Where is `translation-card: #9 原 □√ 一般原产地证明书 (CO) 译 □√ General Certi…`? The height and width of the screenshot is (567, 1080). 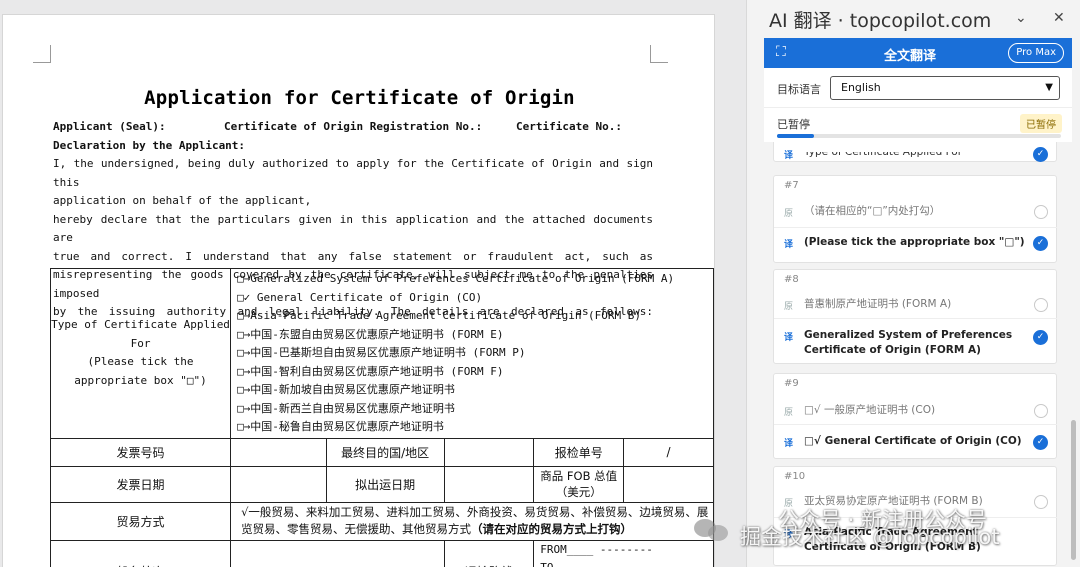 translation-card: #9 原 □√ 一般原产地证明书 (CO) 译 □√ General Certi… is located at coordinates (915, 416).